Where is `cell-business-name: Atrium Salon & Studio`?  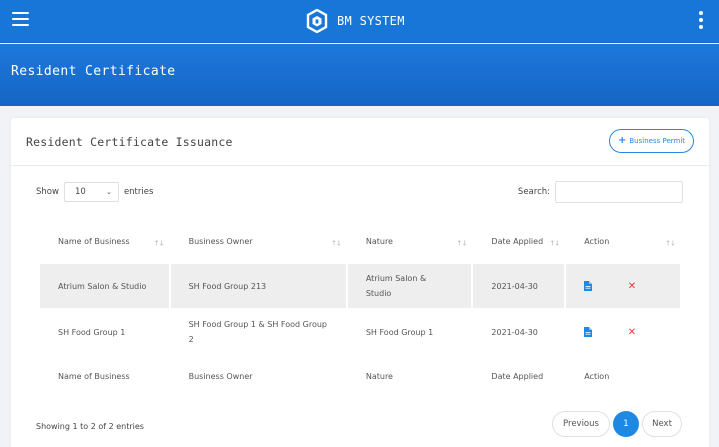
cell-business-name: Atrium Salon & Studio is located at coordinates (104, 286).